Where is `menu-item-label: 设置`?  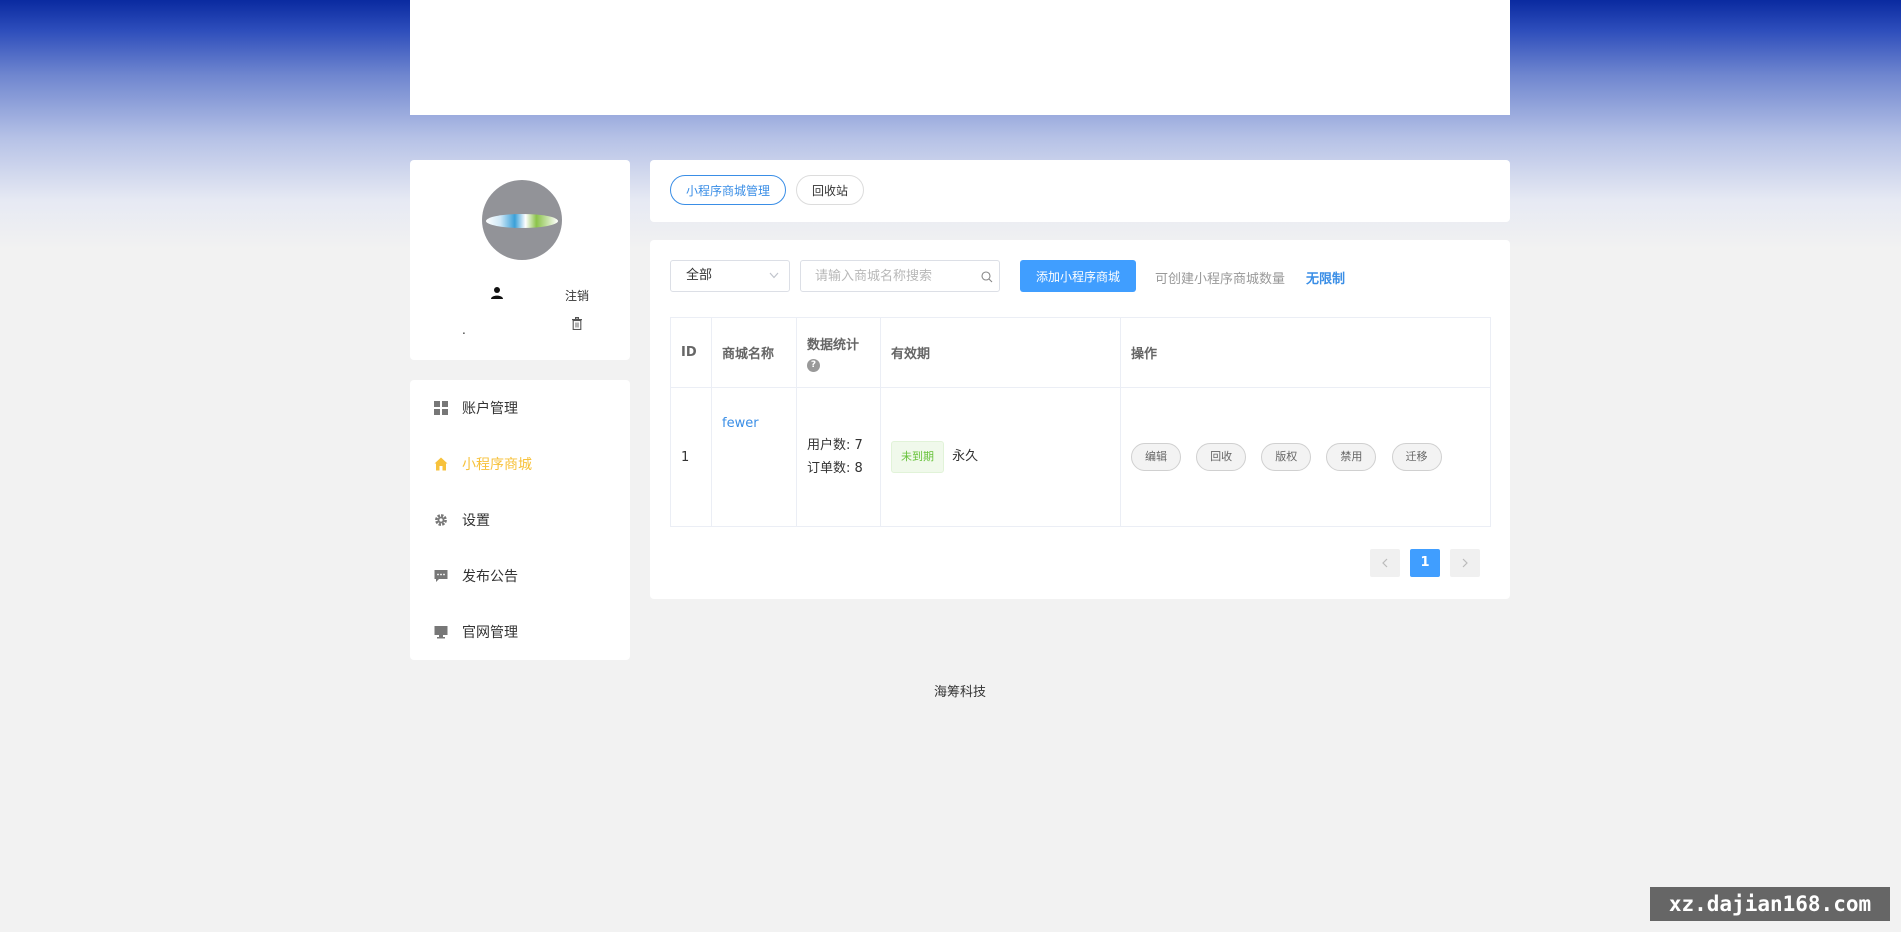 menu-item-label: 设置 is located at coordinates (476, 521).